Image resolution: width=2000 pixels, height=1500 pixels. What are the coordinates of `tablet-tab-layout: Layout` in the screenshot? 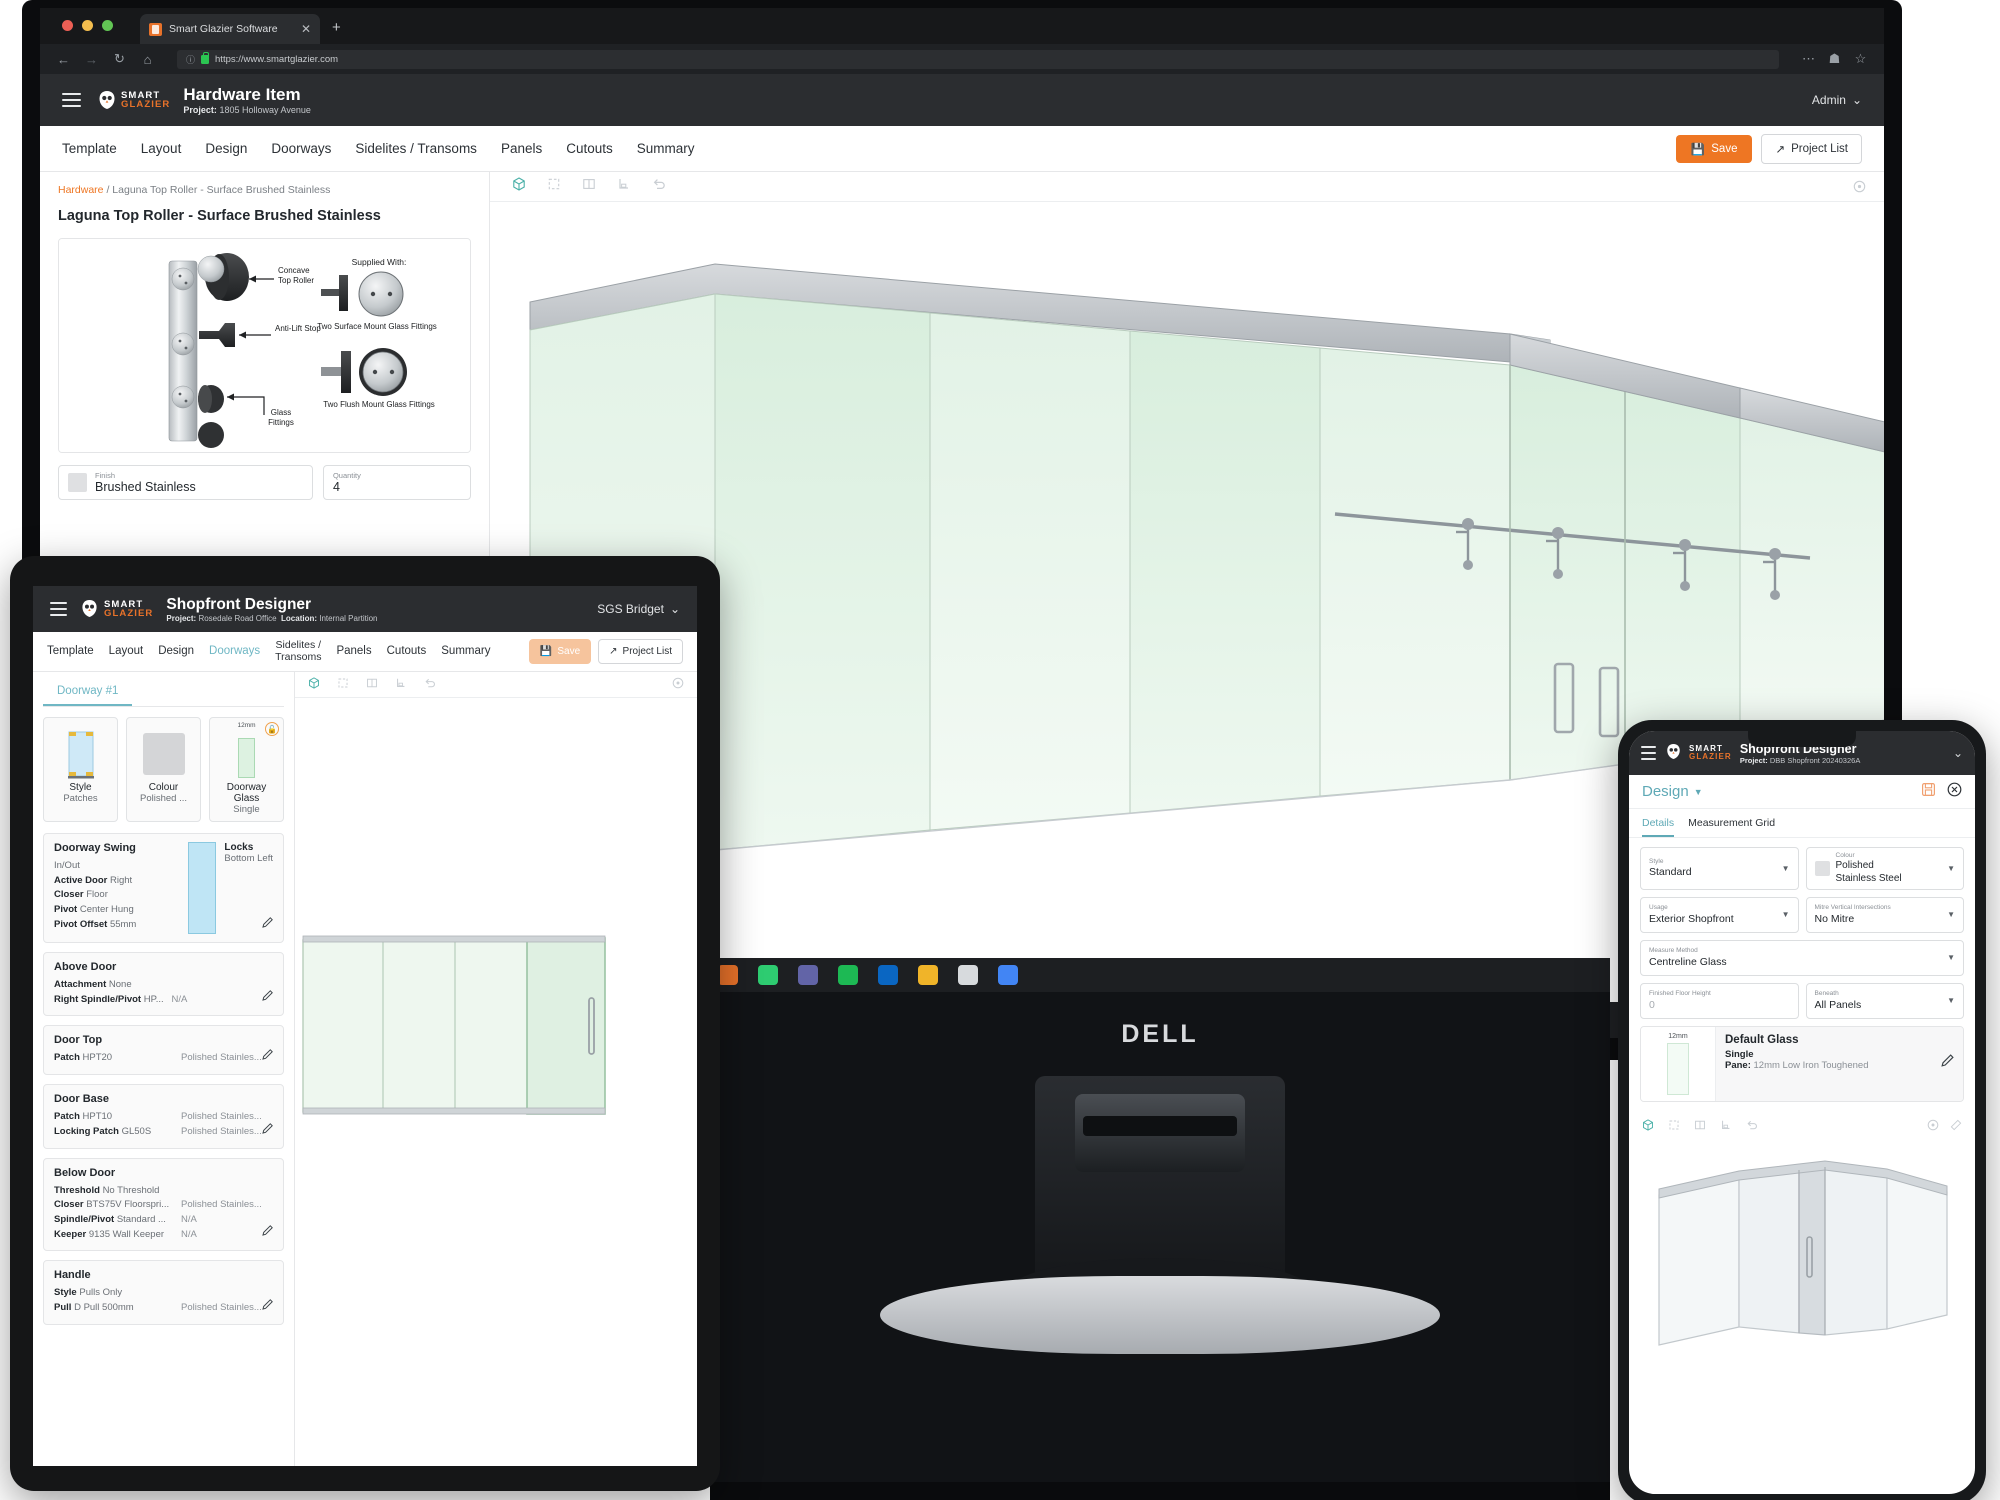 It's located at (126, 651).